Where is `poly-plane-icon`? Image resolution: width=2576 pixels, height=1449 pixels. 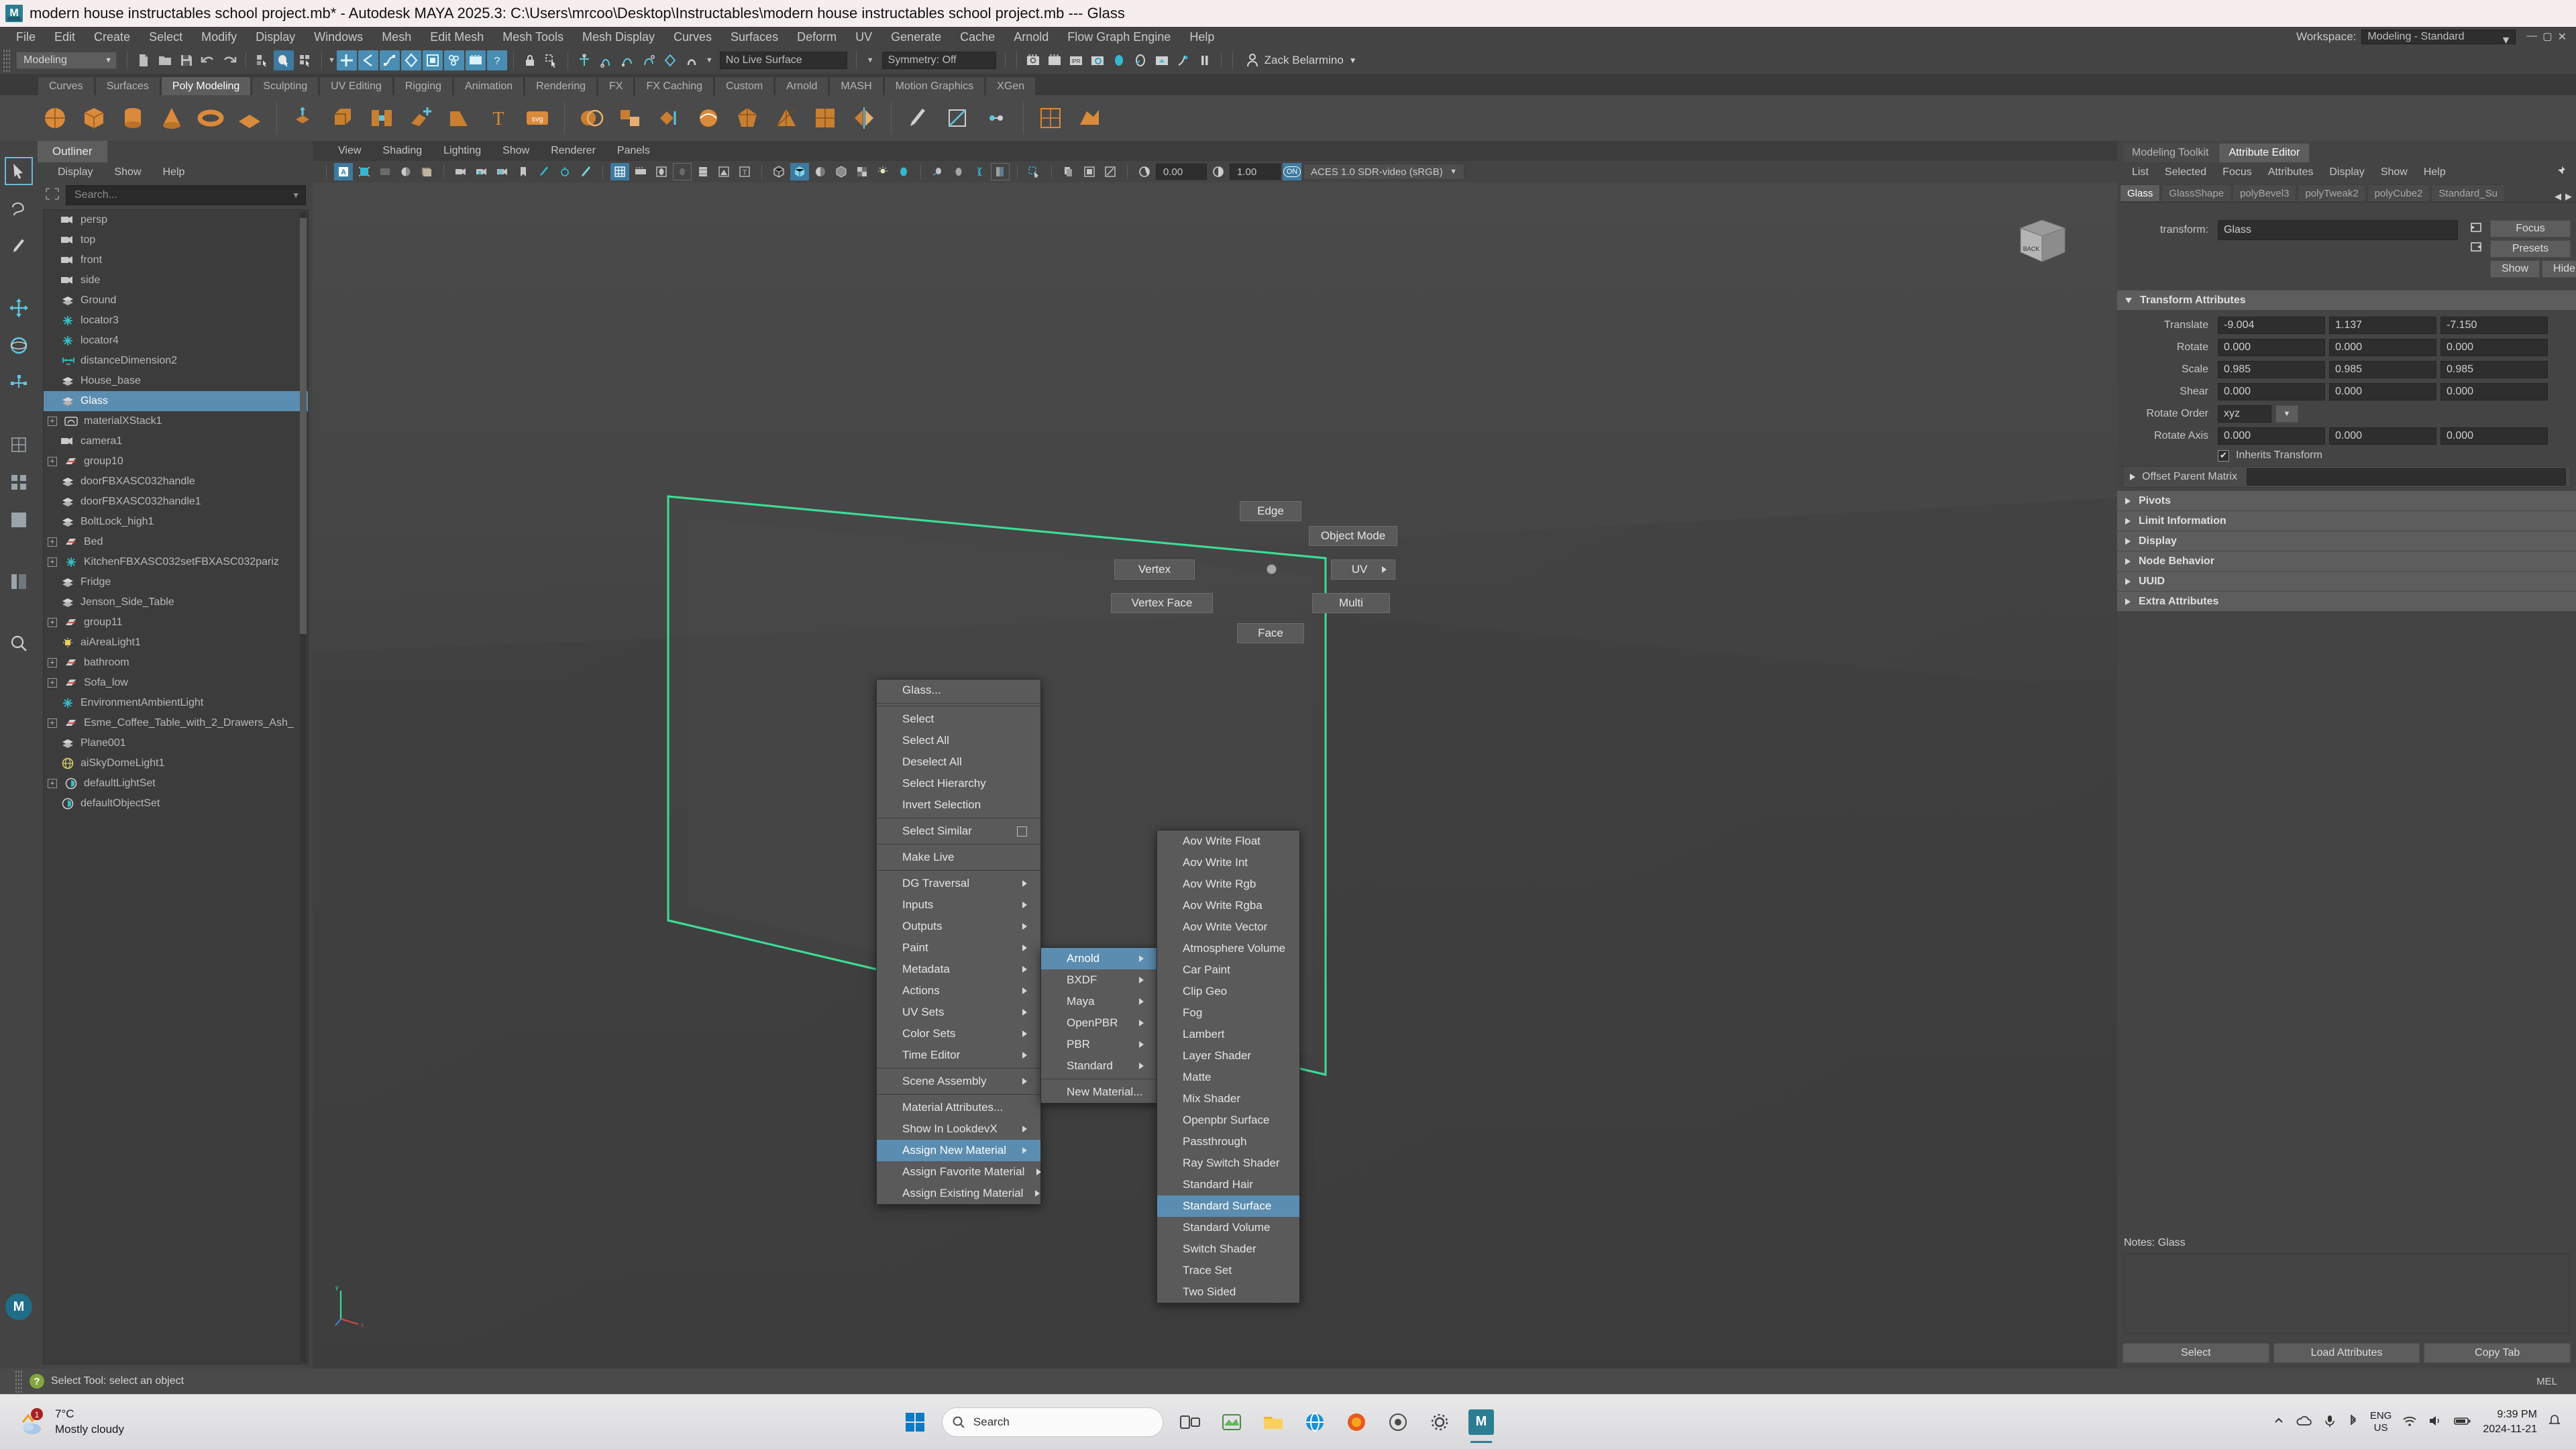 poly-plane-icon is located at coordinates (249, 118).